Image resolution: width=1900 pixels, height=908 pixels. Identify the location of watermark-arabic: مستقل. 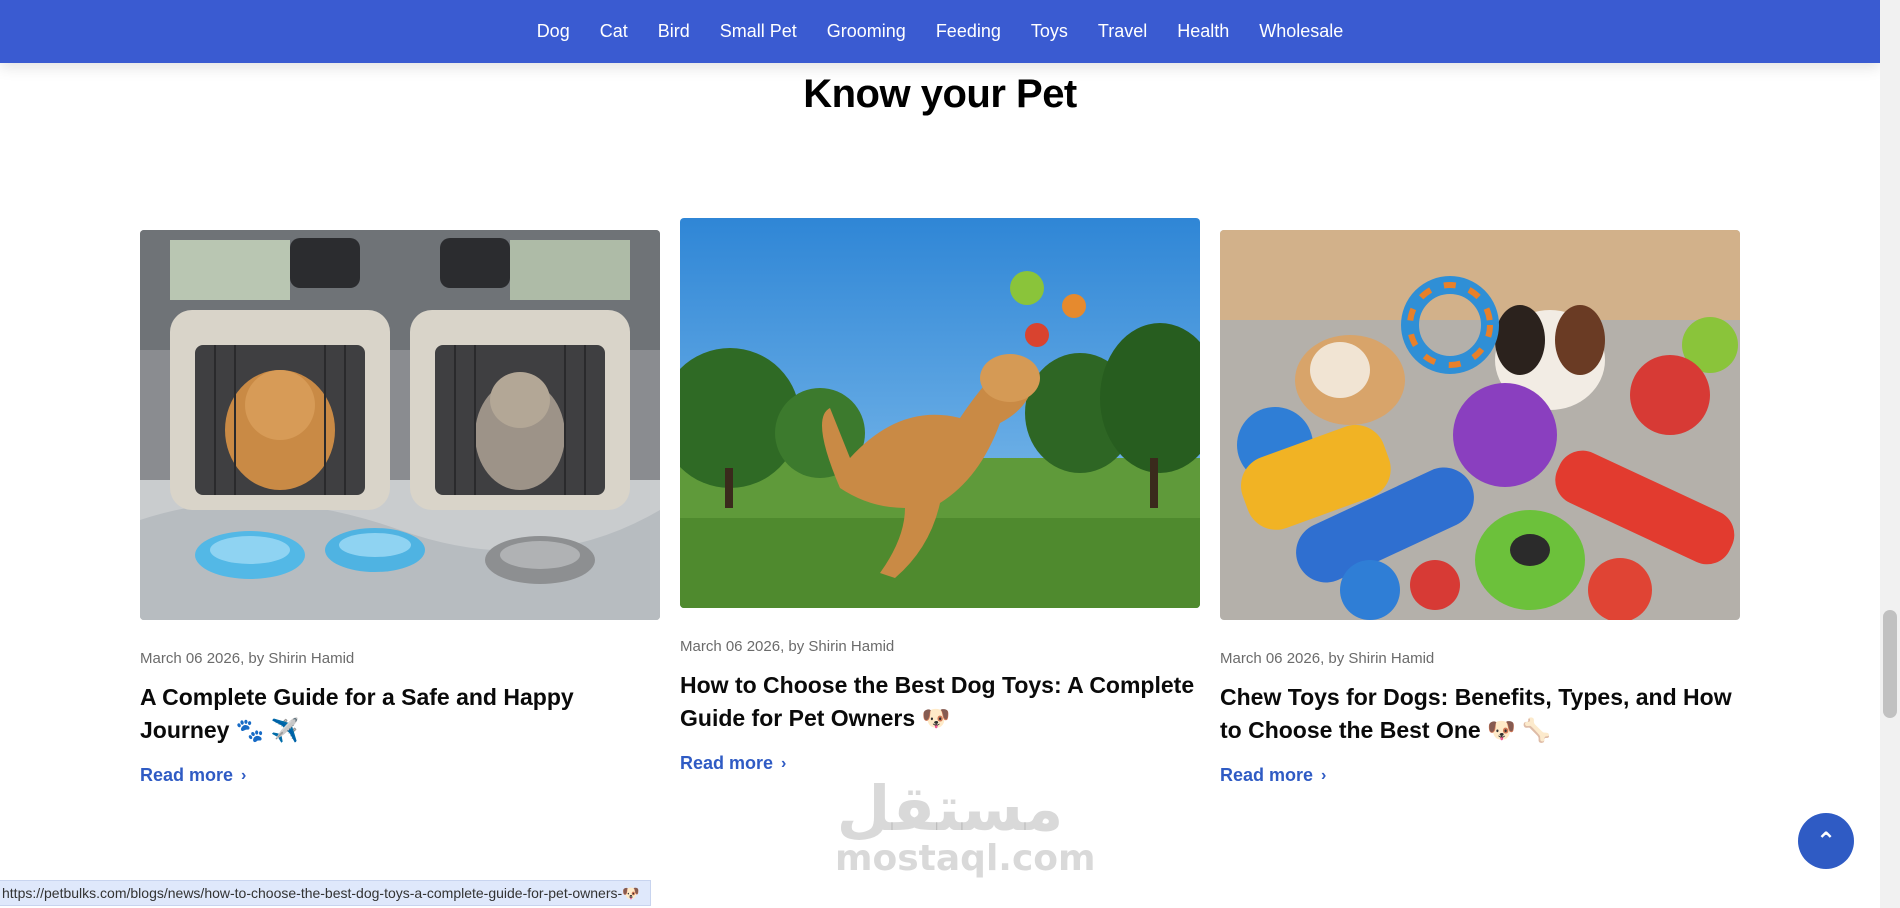
(950, 808).